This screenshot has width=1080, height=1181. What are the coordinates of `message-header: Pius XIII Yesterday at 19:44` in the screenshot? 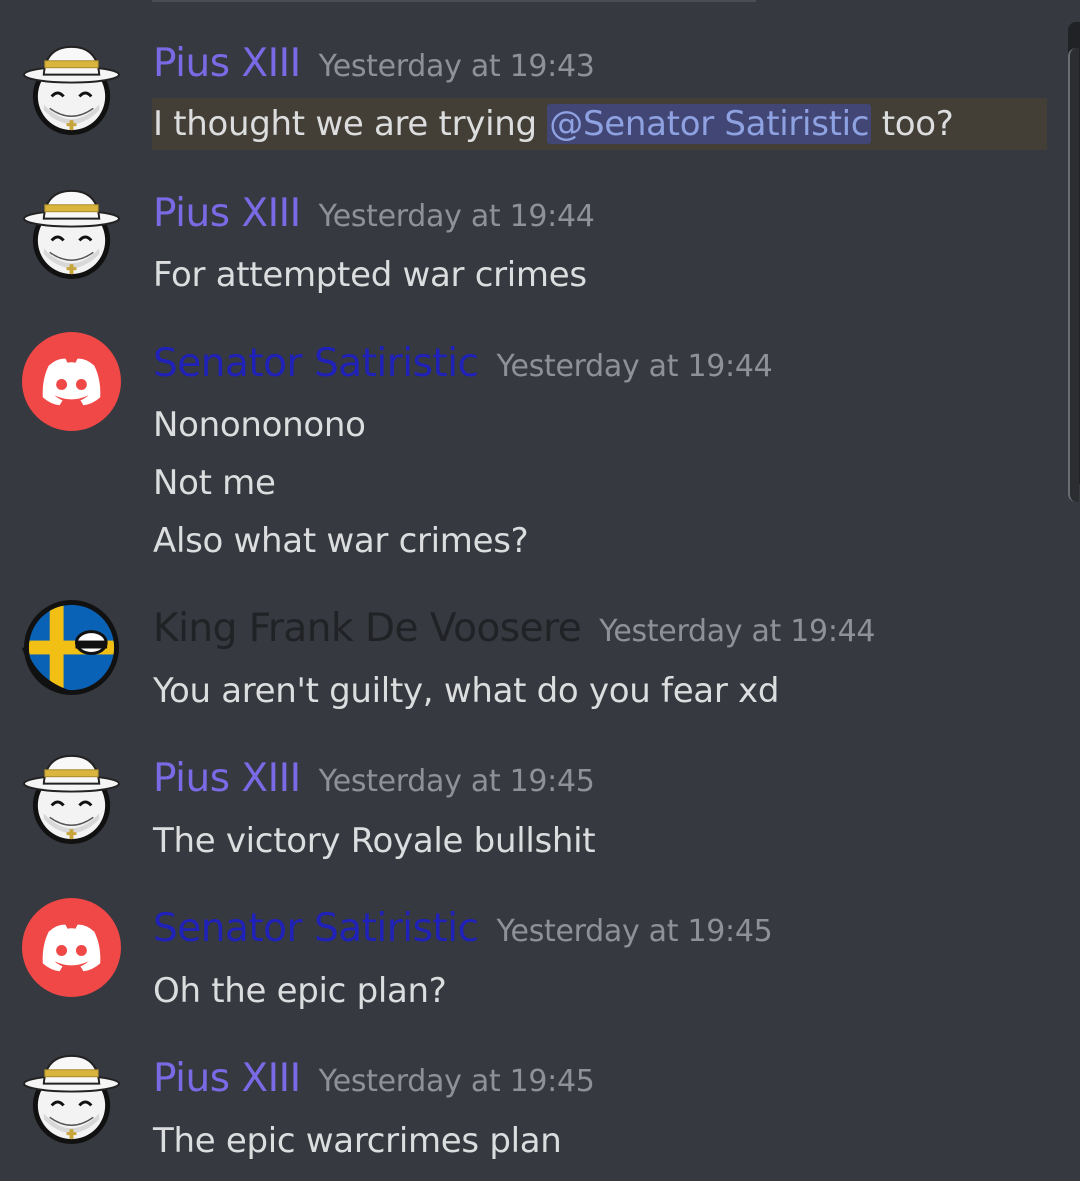 It's located at (374, 214).